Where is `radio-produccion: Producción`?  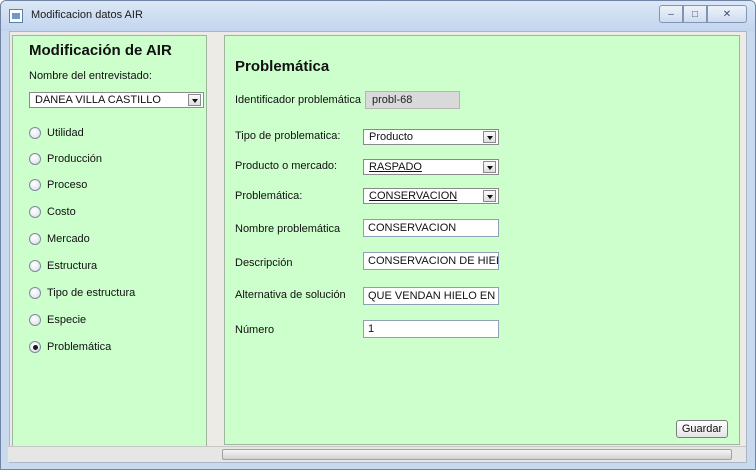 radio-produccion: Producción is located at coordinates (65, 159).